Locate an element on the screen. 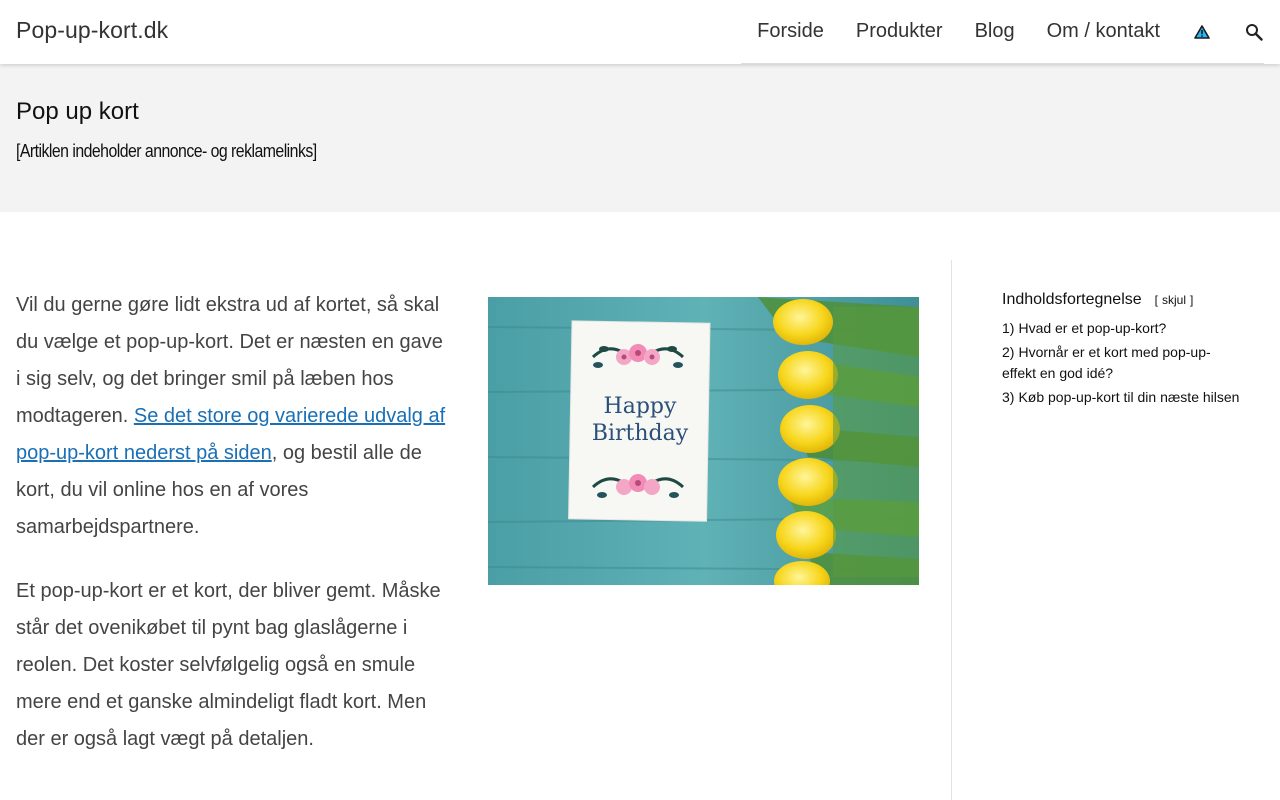 This screenshot has width=1280, height=800. card-text-happy: Happy is located at coordinates (640, 406).